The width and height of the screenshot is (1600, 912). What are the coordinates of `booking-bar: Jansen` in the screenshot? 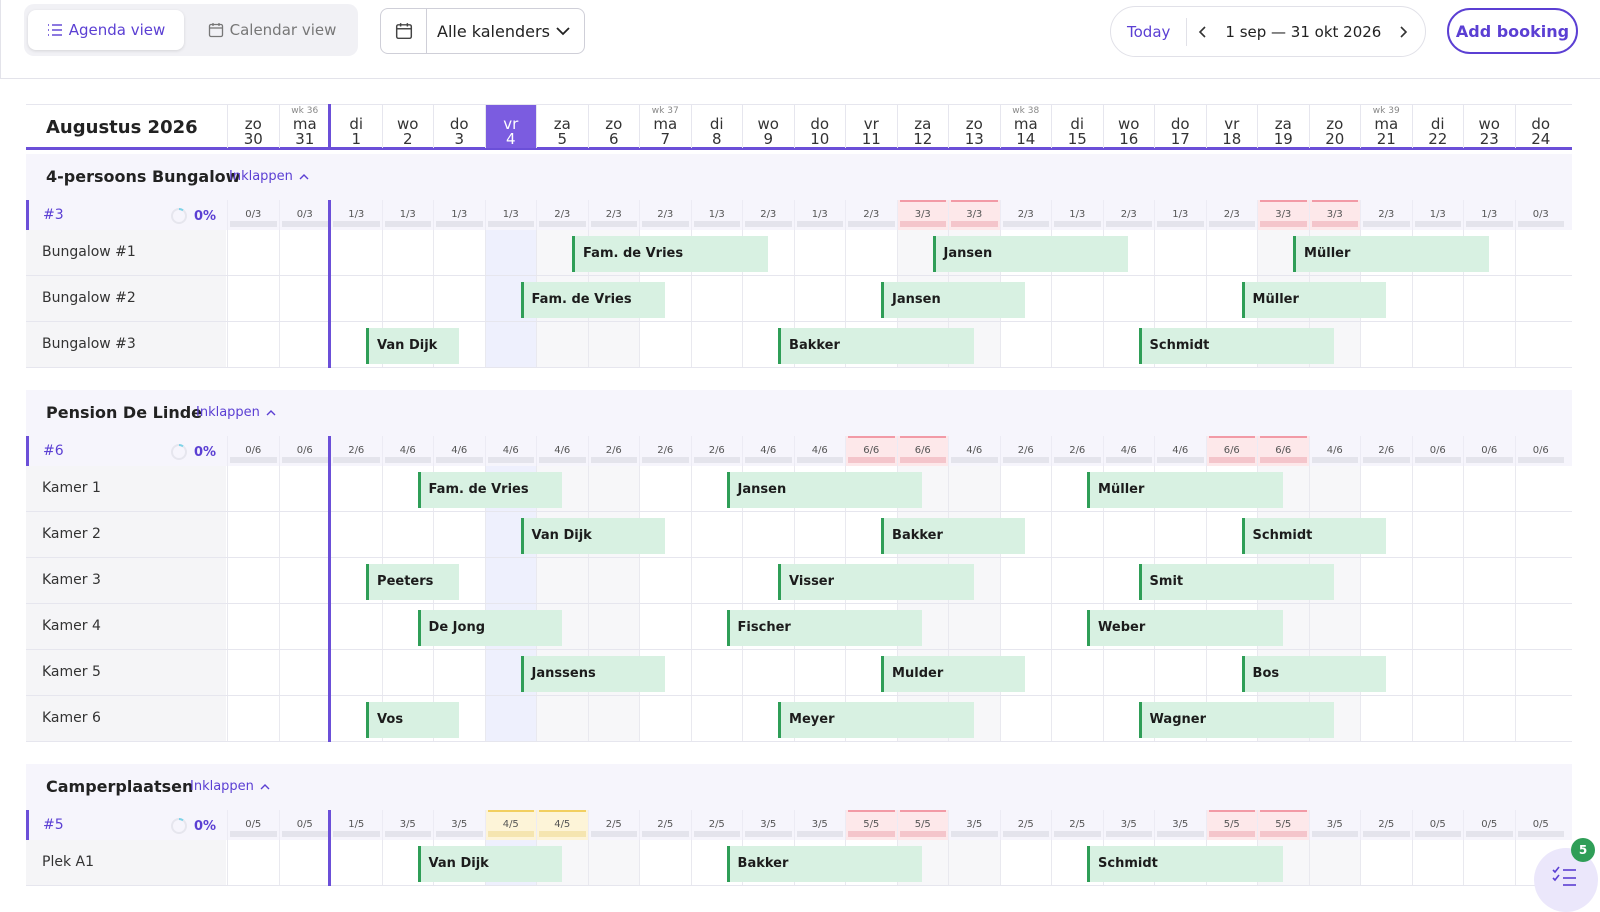 It's located at (824, 490).